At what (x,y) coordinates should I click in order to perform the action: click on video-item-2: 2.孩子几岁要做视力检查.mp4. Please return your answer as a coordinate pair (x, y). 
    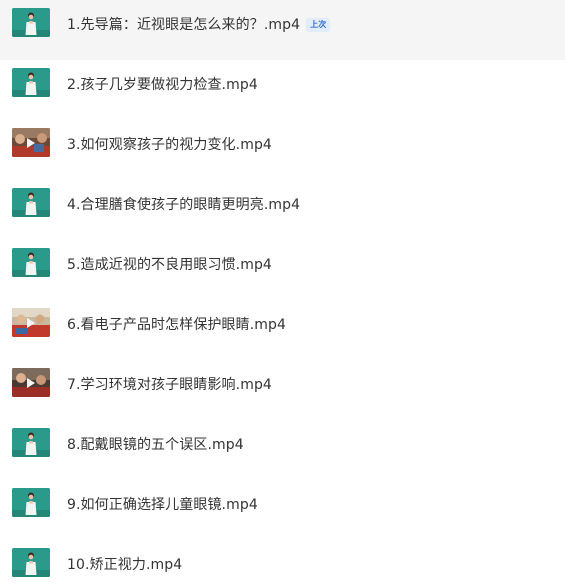
    Looking at the image, I should click on (282, 90).